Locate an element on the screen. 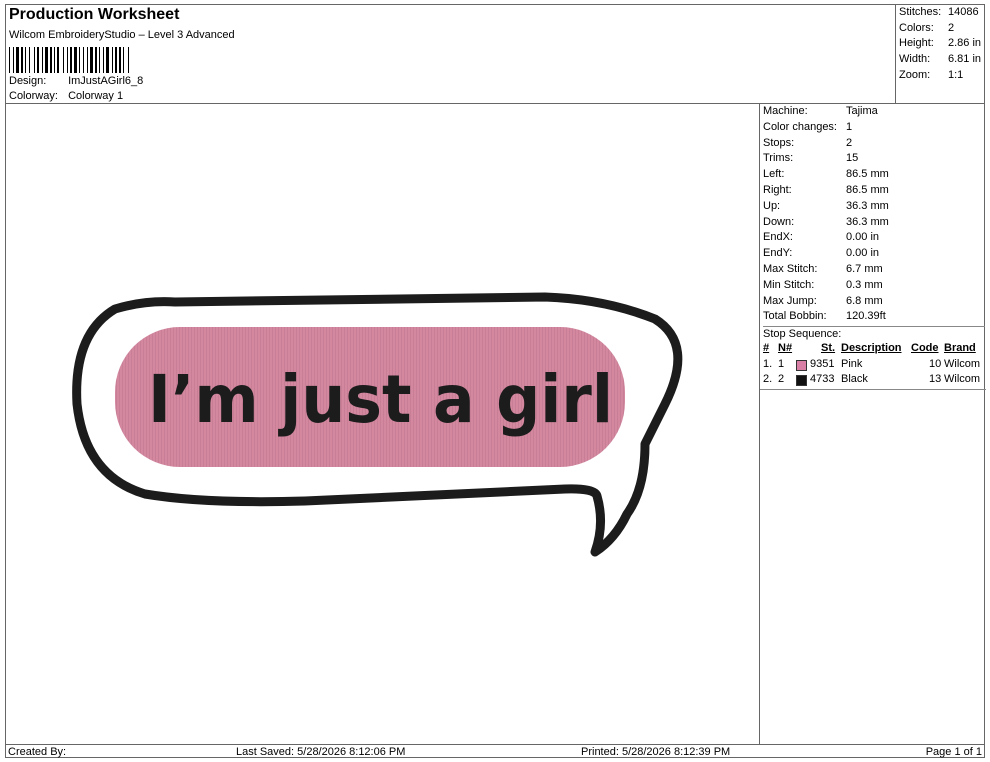 This screenshot has height=762, width=990. info-value: 6.7 mm is located at coordinates (864, 268).